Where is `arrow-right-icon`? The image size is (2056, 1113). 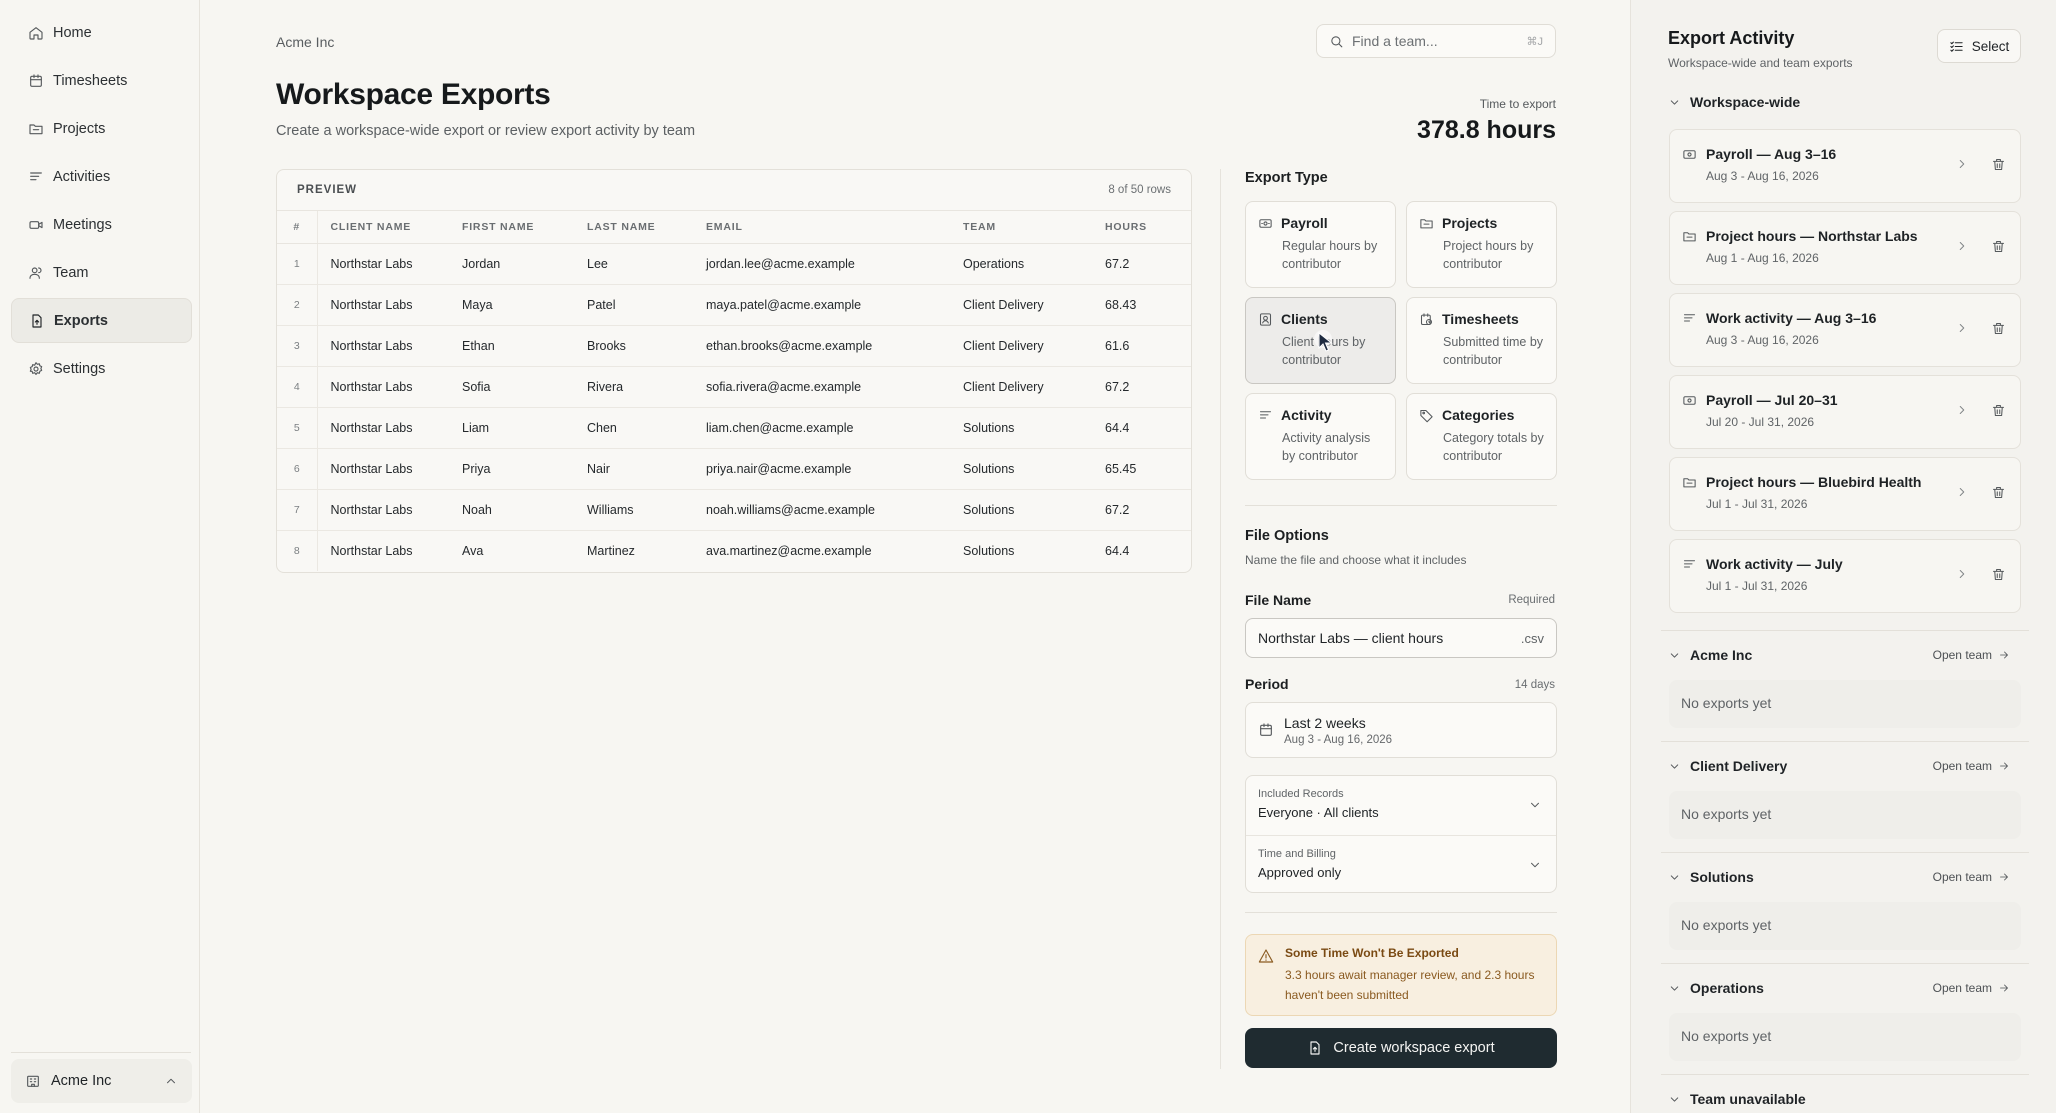 arrow-right-icon is located at coordinates (2004, 655).